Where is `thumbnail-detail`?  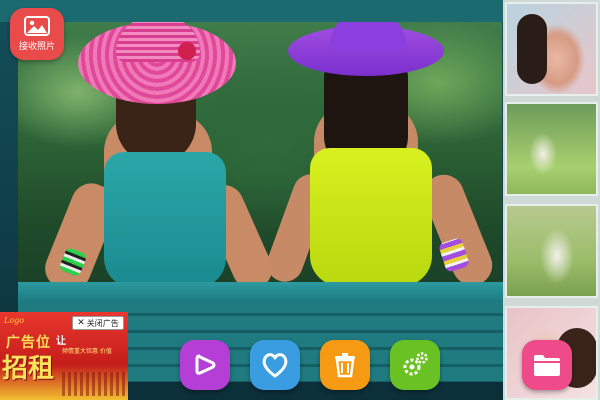 thumbnail-detail is located at coordinates (532, 49).